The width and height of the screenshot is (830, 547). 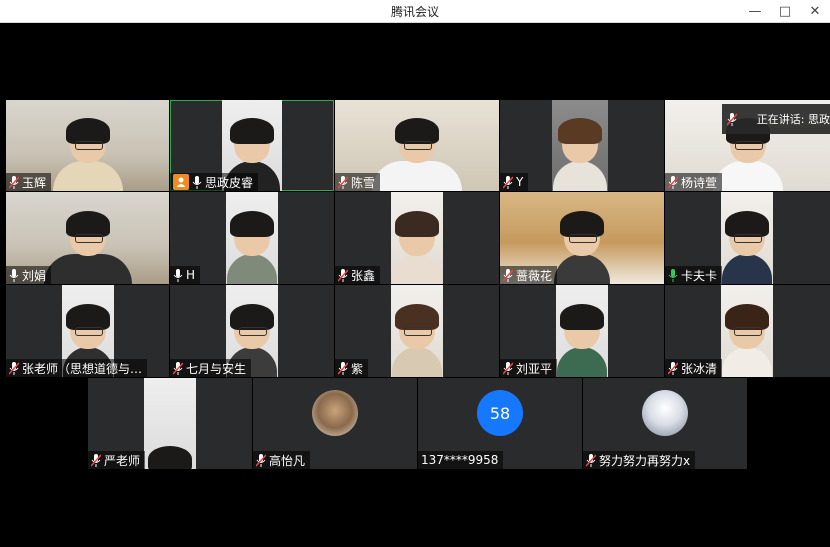 What do you see at coordinates (534, 275) in the screenshot?
I see `participant-name: 蔷薇花` at bounding box center [534, 275].